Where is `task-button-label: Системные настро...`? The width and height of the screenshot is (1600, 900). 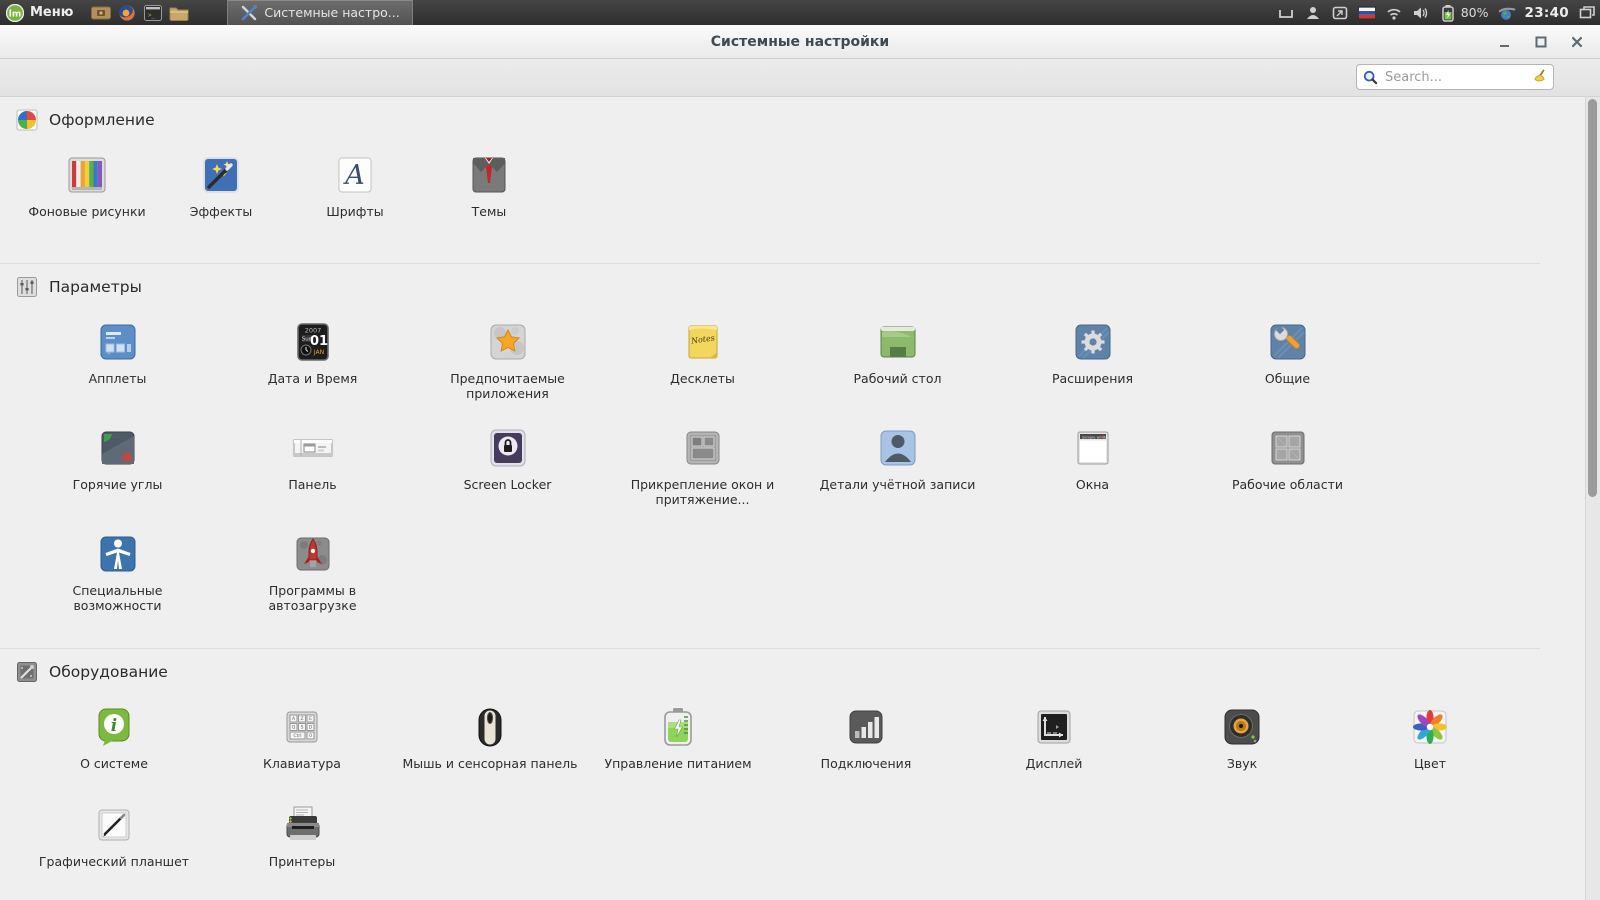 task-button-label: Системные настро... is located at coordinates (332, 12).